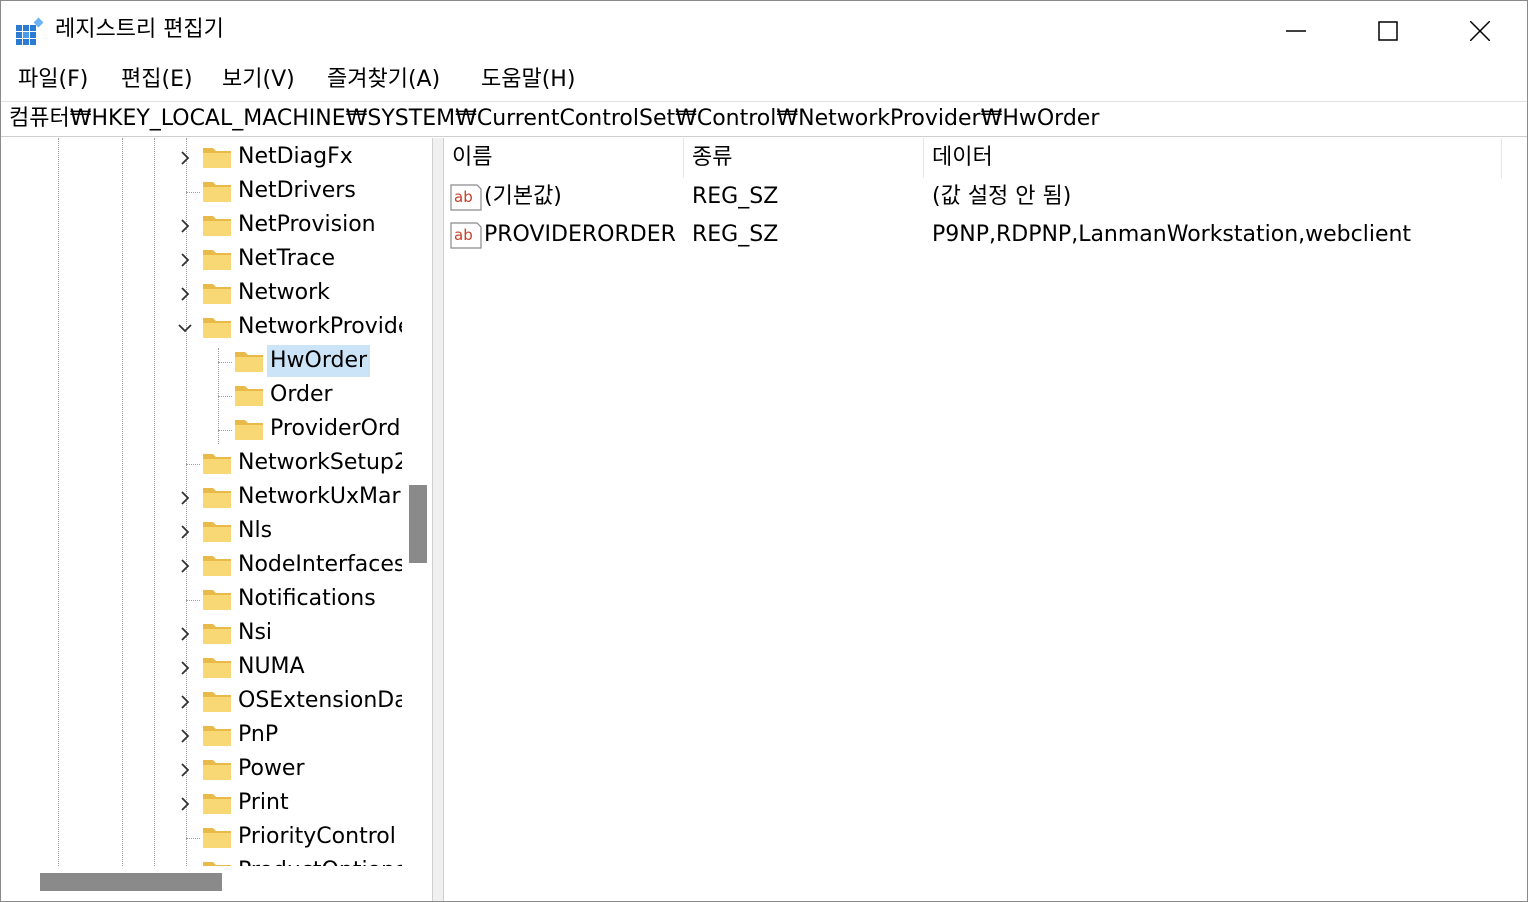  I want to click on maximize-button, so click(1388, 31).